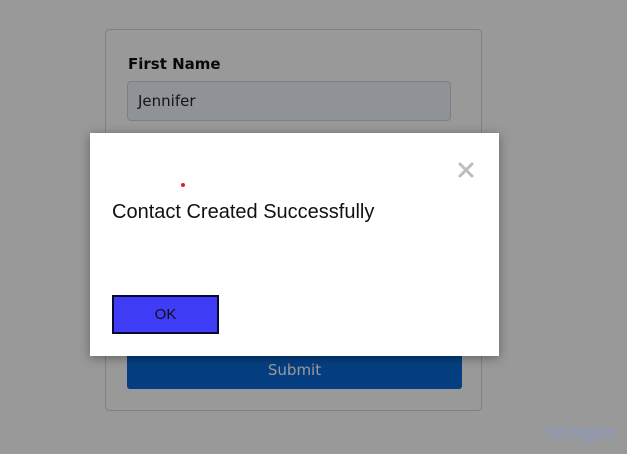 This screenshot has width=627, height=454. What do you see at coordinates (165, 314) in the screenshot?
I see `ok-button: OK` at bounding box center [165, 314].